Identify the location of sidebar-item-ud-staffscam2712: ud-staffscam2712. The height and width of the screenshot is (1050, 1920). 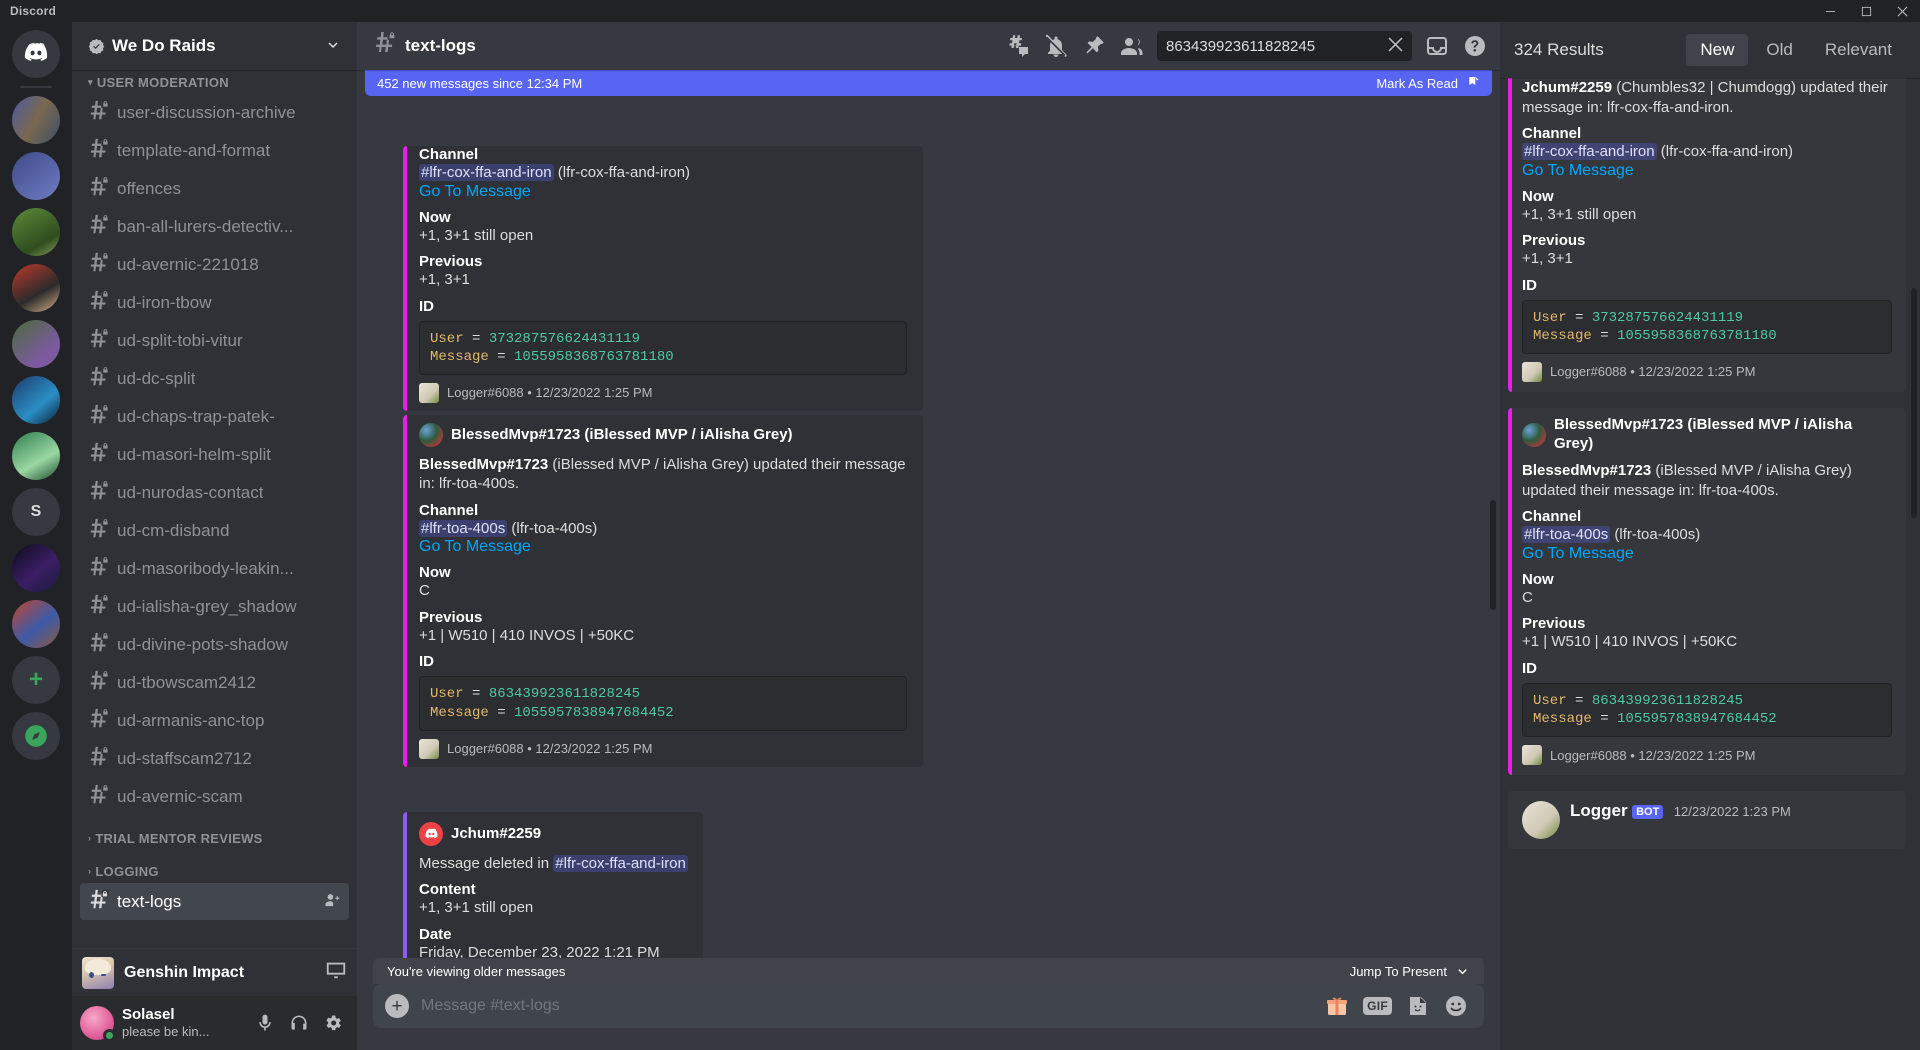
(214, 758).